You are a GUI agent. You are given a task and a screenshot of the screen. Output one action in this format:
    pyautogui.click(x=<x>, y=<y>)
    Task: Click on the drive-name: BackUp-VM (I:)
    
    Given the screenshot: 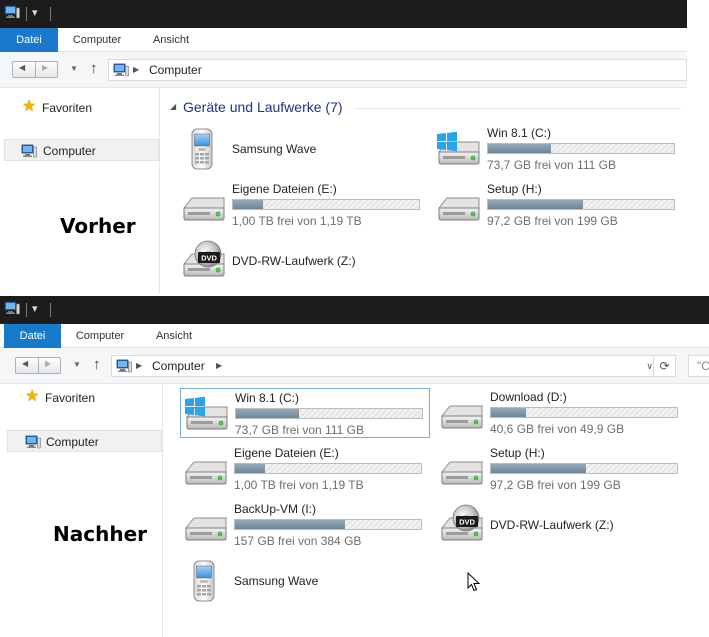 What is the action you would take?
    pyautogui.click(x=275, y=509)
    